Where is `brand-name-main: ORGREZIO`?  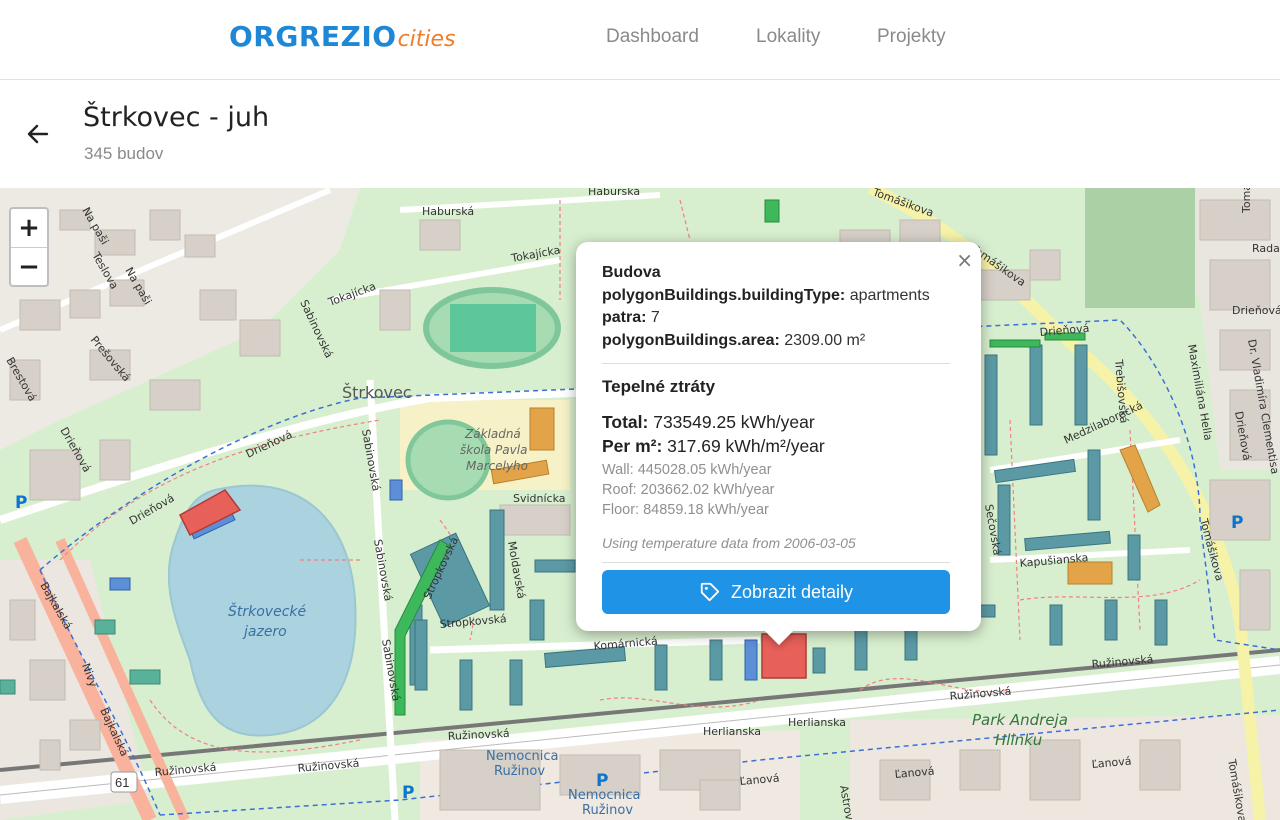 brand-name-main: ORGREZIO is located at coordinates (313, 36).